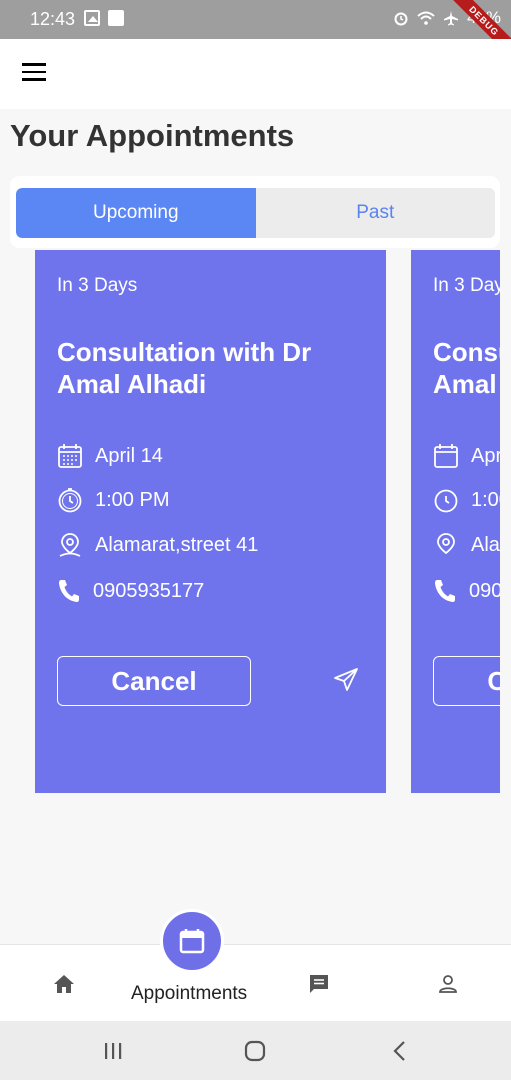  Describe the element at coordinates (92, 18) in the screenshot. I see `gallery-notification-icon` at that location.